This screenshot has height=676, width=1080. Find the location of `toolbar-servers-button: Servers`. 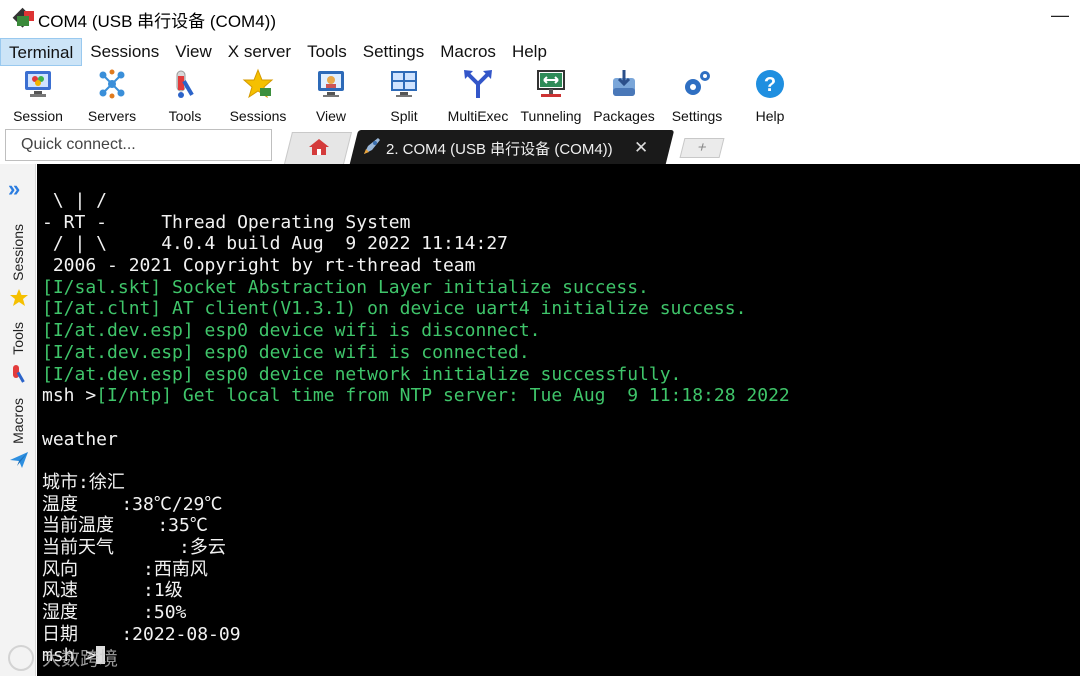

toolbar-servers-button: Servers is located at coordinates (112, 96).